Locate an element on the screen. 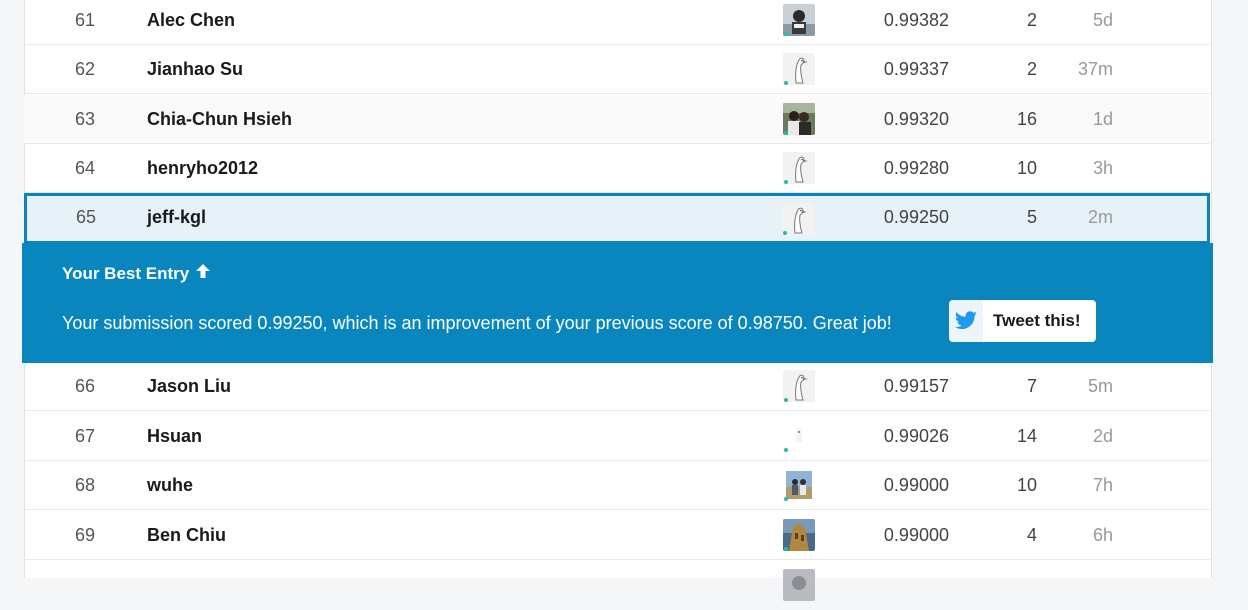 This screenshot has height=610, width=1248. tweet-button-label: Tweet this! is located at coordinates (1037, 320).